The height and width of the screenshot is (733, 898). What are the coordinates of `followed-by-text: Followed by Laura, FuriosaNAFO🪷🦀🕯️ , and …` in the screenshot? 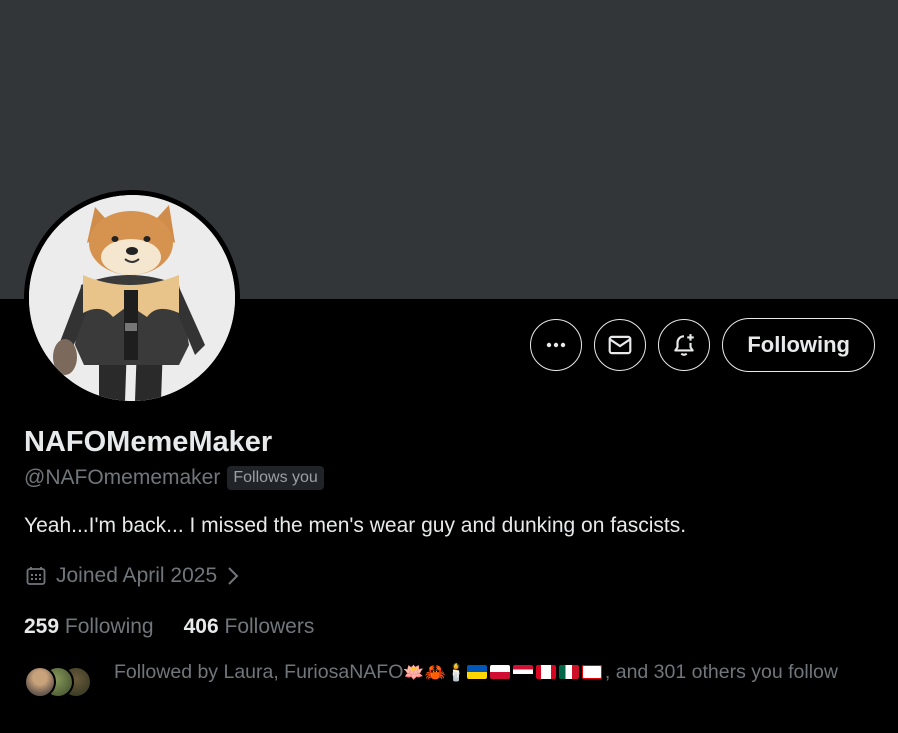 It's located at (479, 672).